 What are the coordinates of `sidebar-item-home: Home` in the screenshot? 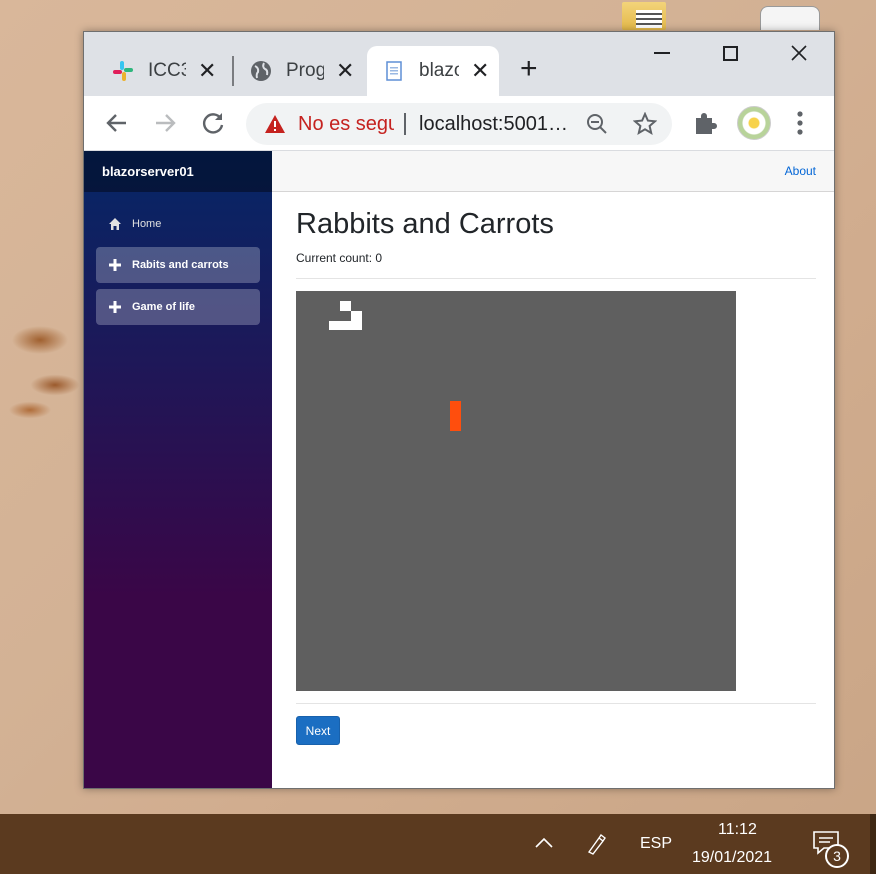 It's located at (178, 224).